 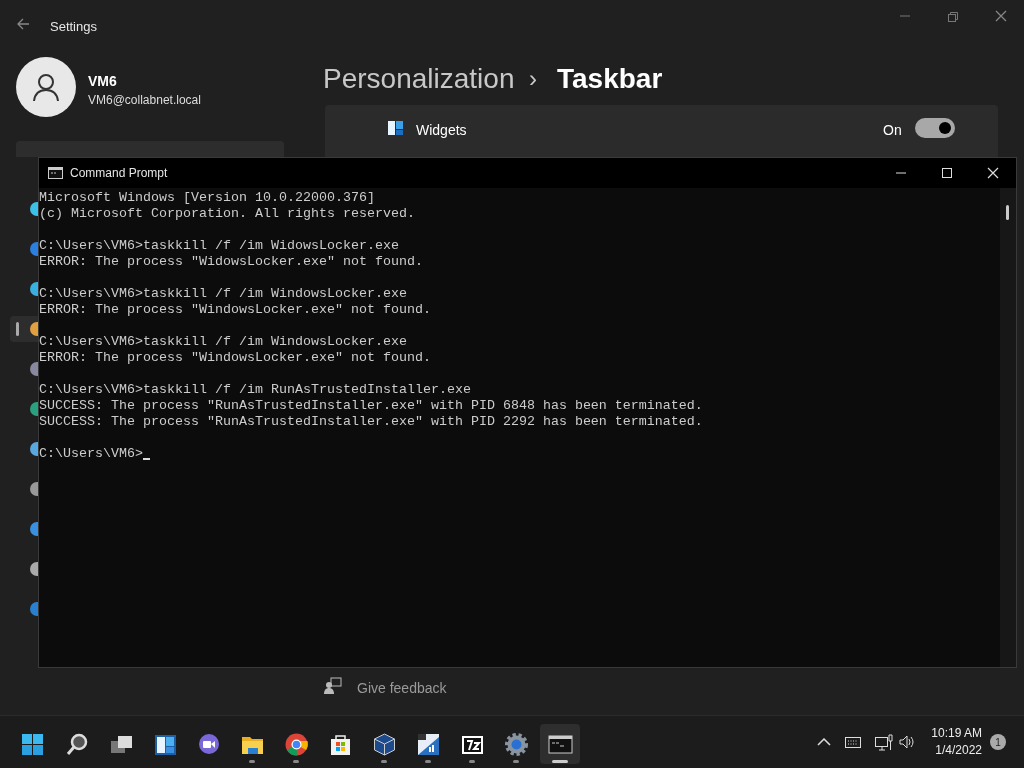 I want to click on console-line: C:\Users\VM6>taskkill /f /im RunAsTrustedInstaller.exe, so click(x=255, y=390).